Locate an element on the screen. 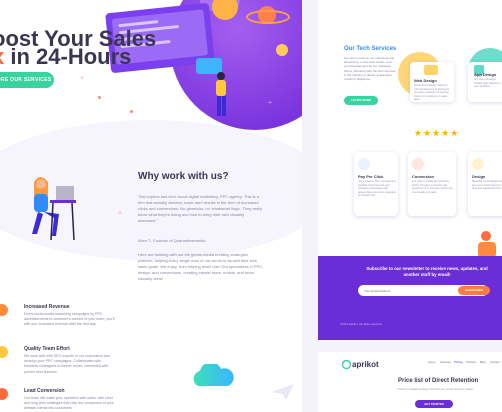  subscribe-button: SUBSCRIBE is located at coordinates (474, 290).